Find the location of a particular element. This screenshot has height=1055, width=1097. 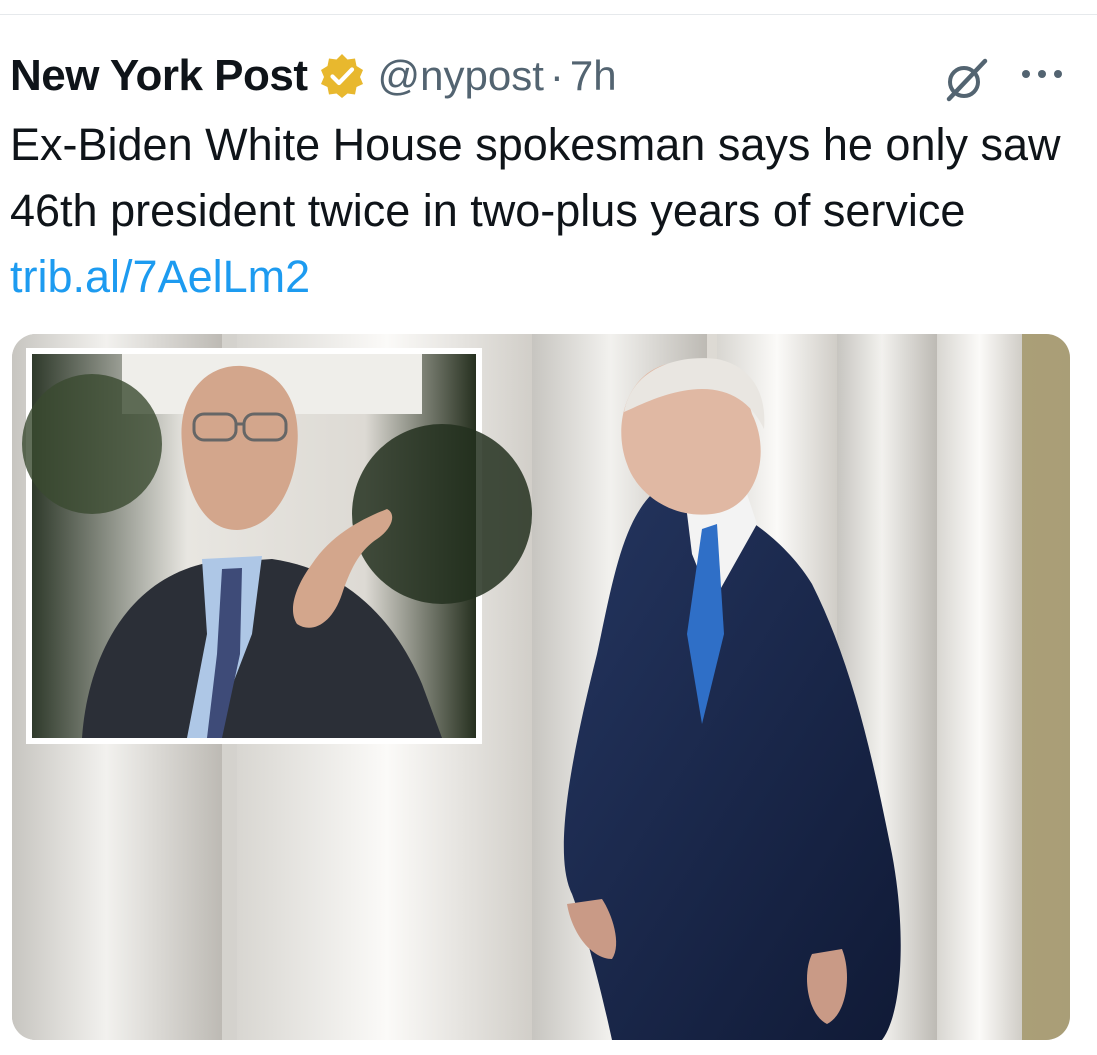

top-divider is located at coordinates (548, 14).